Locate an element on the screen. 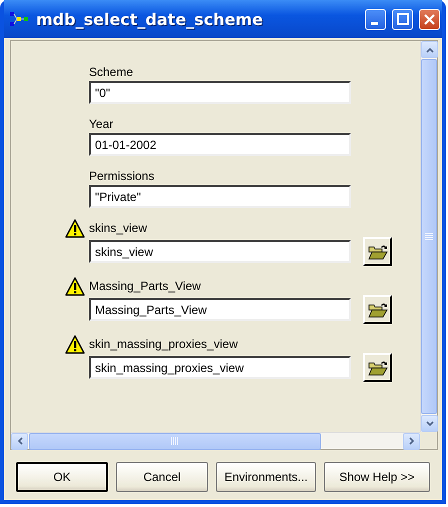 The height and width of the screenshot is (507, 448). chevron-left-icon is located at coordinates (19, 441).